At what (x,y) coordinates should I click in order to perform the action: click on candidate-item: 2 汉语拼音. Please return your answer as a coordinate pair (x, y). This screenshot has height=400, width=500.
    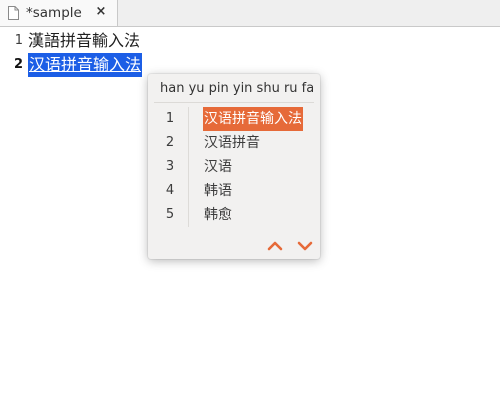
    Looking at the image, I should click on (234, 143).